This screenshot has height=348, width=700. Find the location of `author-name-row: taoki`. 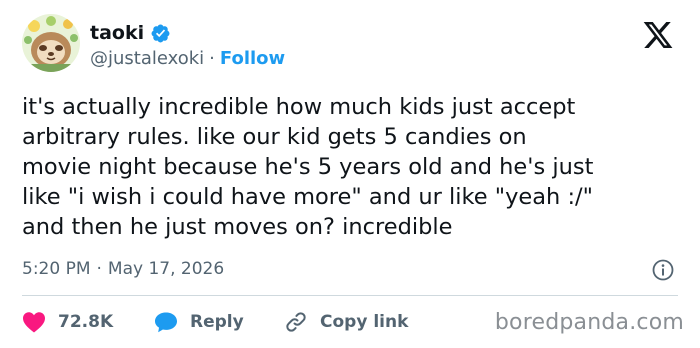

author-name-row: taoki is located at coordinates (130, 33).